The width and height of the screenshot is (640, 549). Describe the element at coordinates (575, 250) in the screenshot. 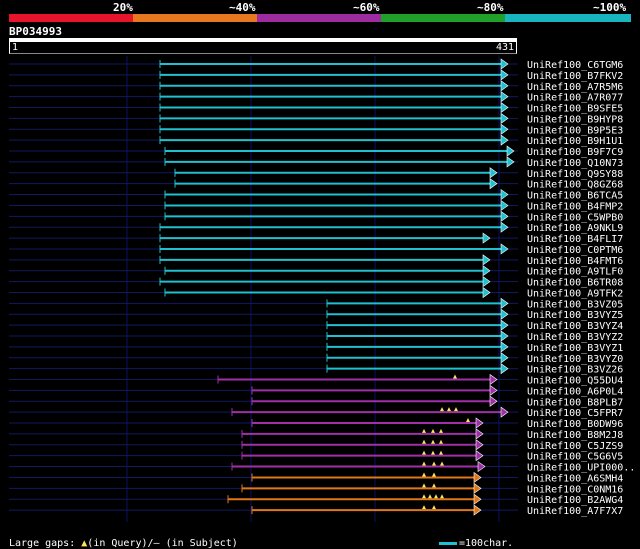

I see `hit-label: UniRef100_C0PTM6` at that location.